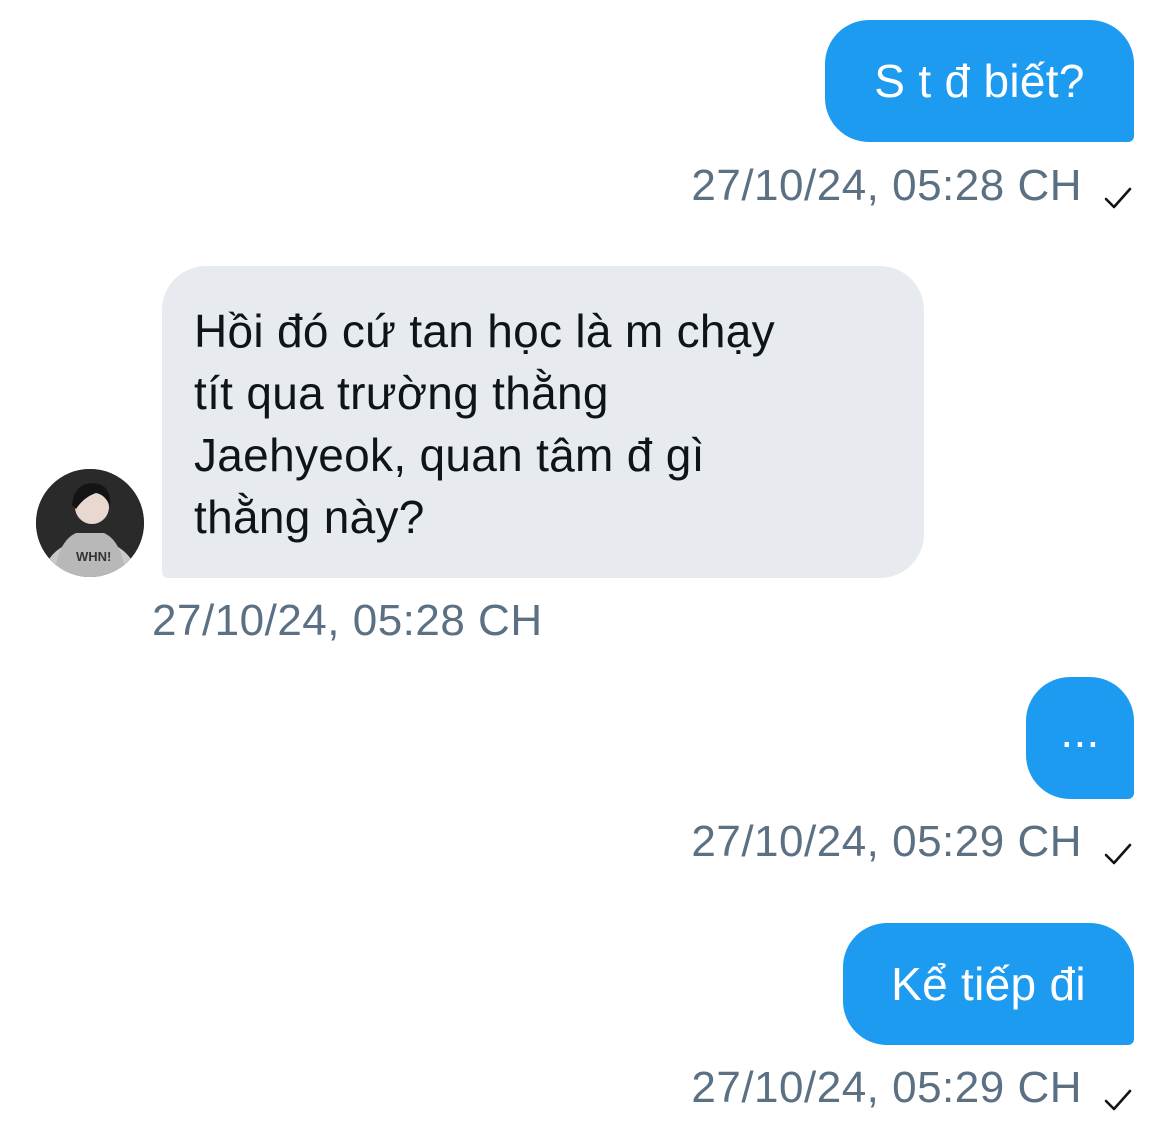 The width and height of the screenshot is (1170, 1128). Describe the element at coordinates (90, 523) in the screenshot. I see `user-avatar-icon: WHN!` at that location.